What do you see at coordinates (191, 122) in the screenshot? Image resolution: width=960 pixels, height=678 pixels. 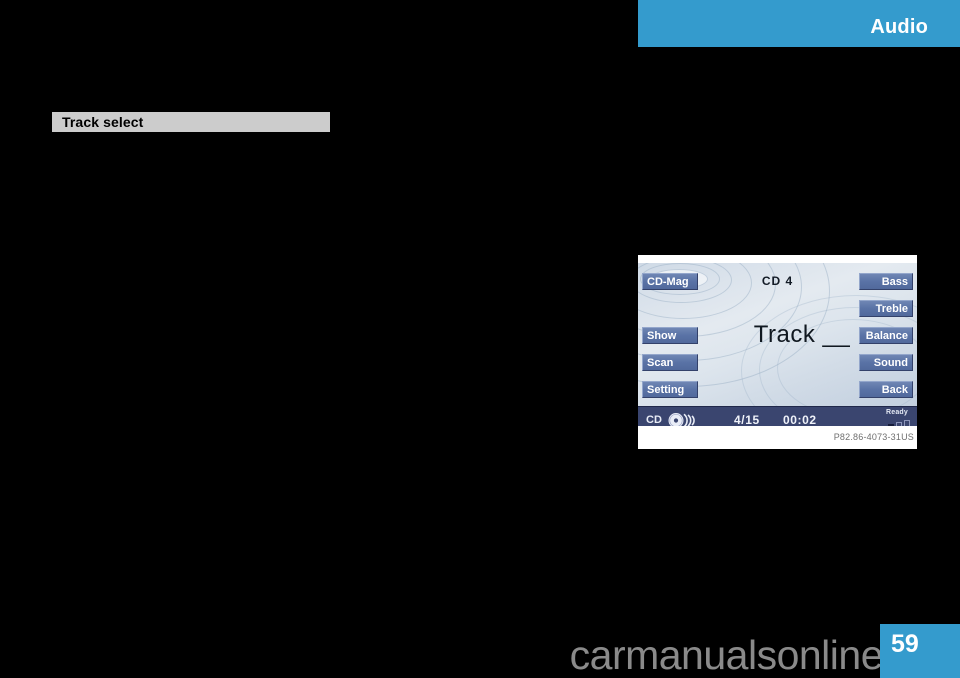 I see `subsection-heading: Track select` at bounding box center [191, 122].